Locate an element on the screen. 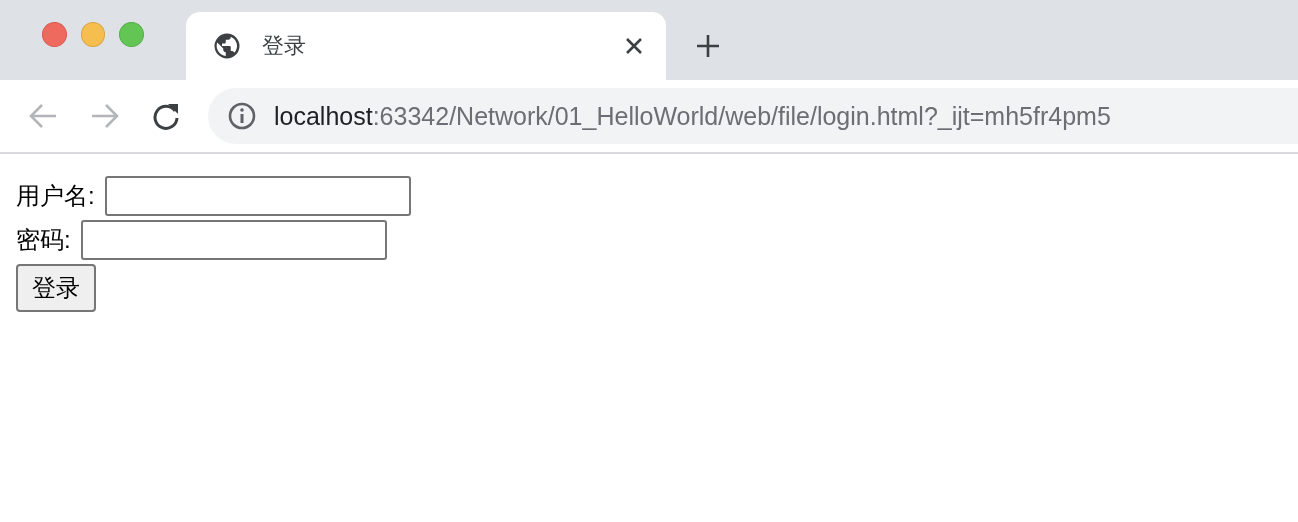 This screenshot has width=1298, height=522. reload-icon is located at coordinates (166, 116).